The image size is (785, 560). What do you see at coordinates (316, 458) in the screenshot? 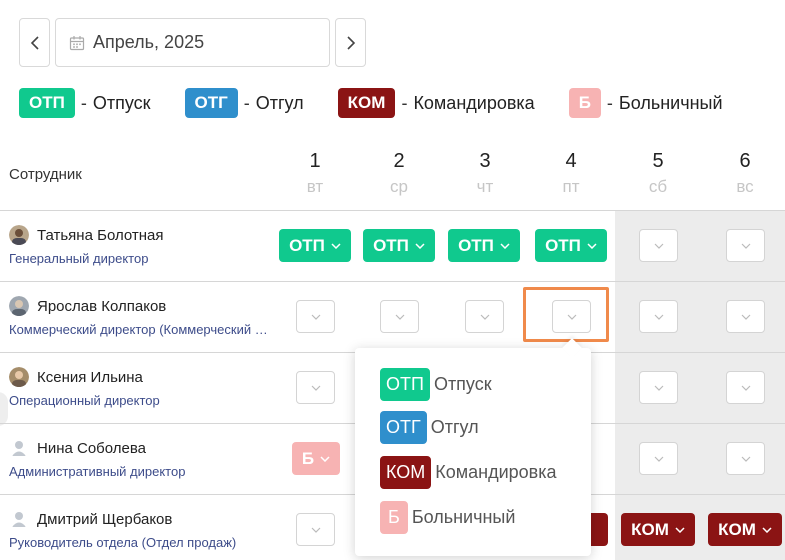
I see `day-cell-sick: Б` at bounding box center [316, 458].